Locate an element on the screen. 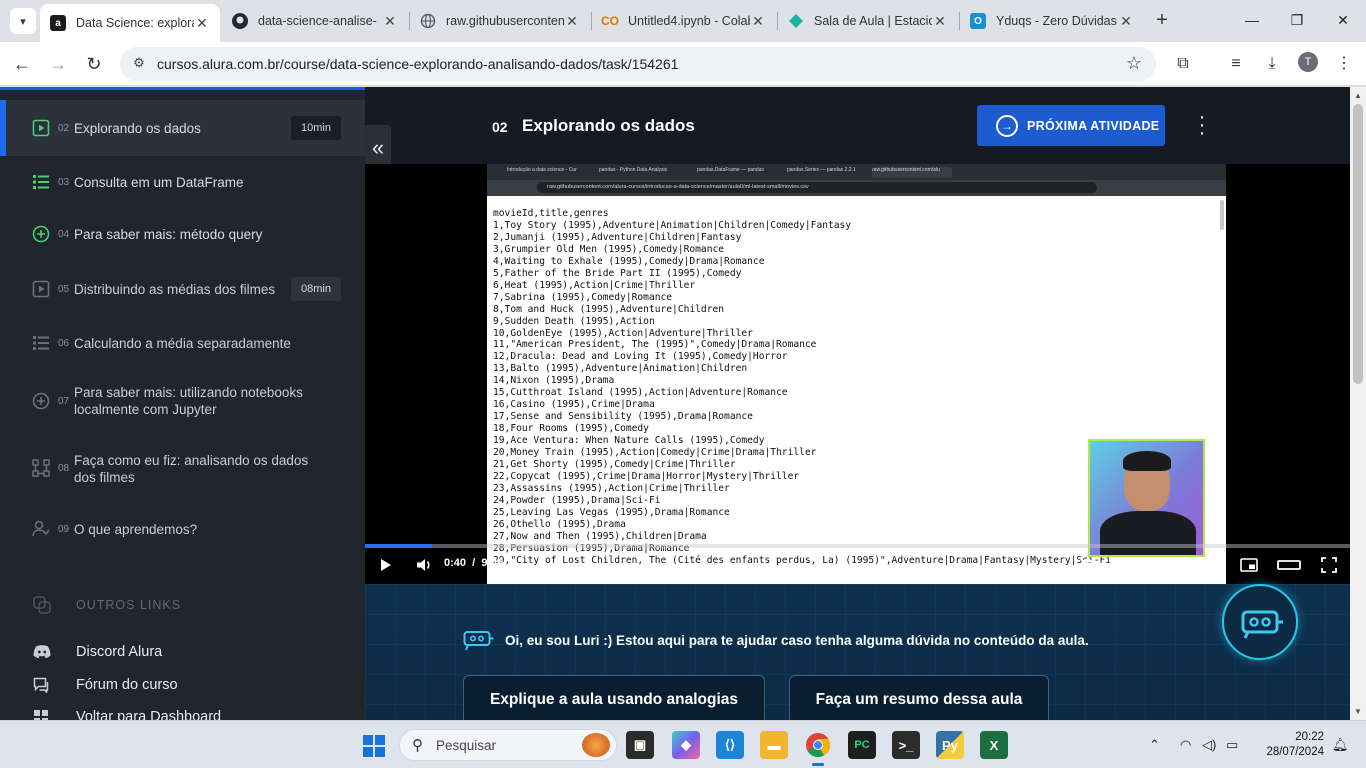 This screenshot has height=768, width=1366. lesson-item-03: 03 Consulta em um DataFrame is located at coordinates (182, 182).